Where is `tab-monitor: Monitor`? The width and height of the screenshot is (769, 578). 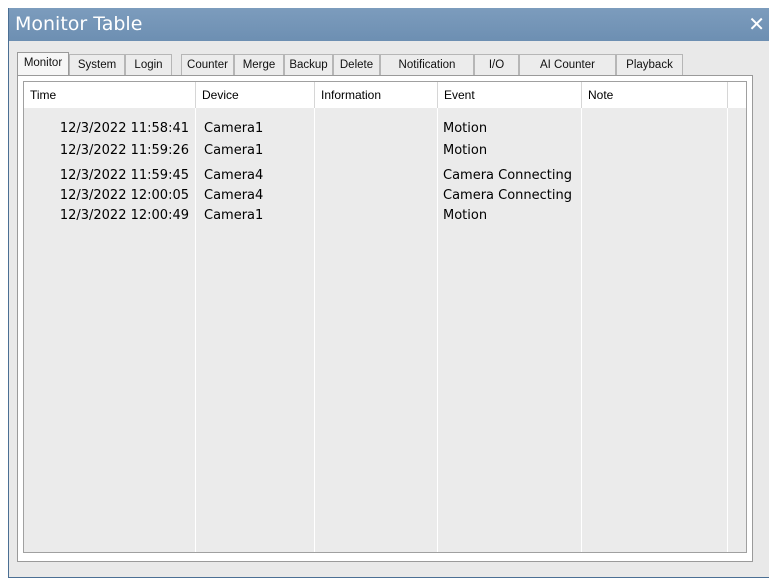
tab-monitor: Monitor is located at coordinates (43, 63).